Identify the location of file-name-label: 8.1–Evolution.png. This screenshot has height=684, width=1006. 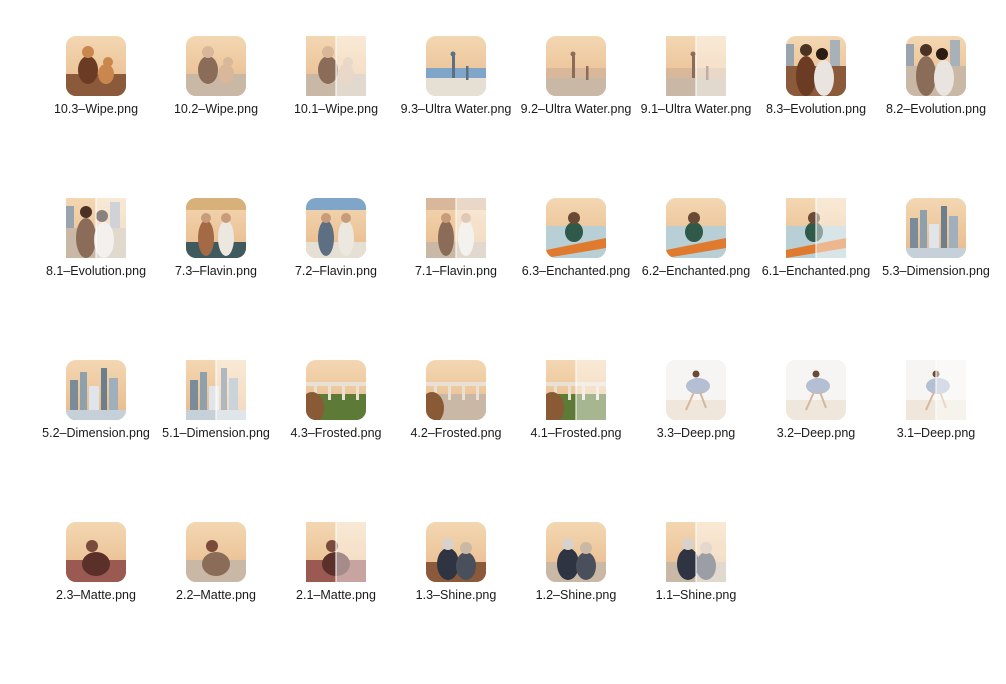
(96, 271).